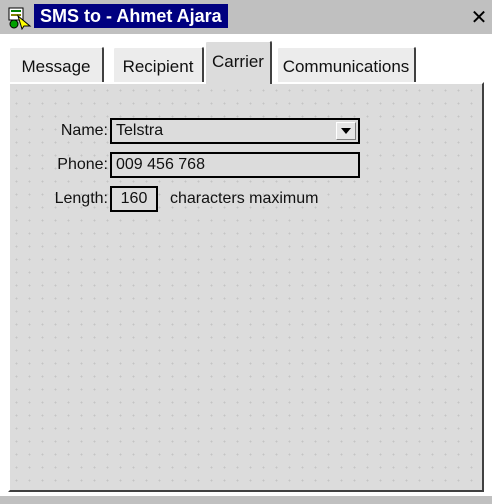 This screenshot has width=492, height=504. Describe the element at coordinates (160, 164) in the screenshot. I see `phone-value: 009 456 768` at that location.